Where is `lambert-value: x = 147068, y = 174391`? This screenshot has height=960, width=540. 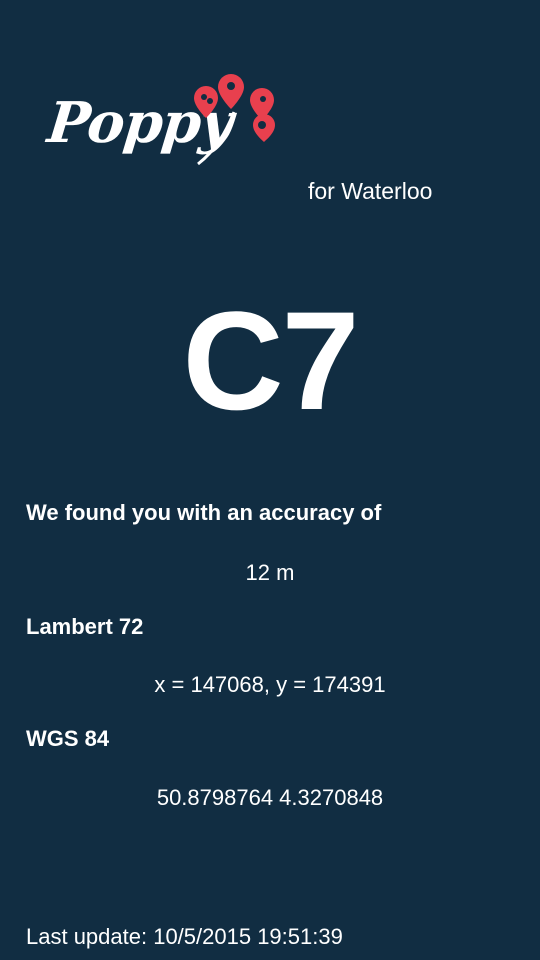
lambert-value: x = 147068, y = 174391 is located at coordinates (270, 684).